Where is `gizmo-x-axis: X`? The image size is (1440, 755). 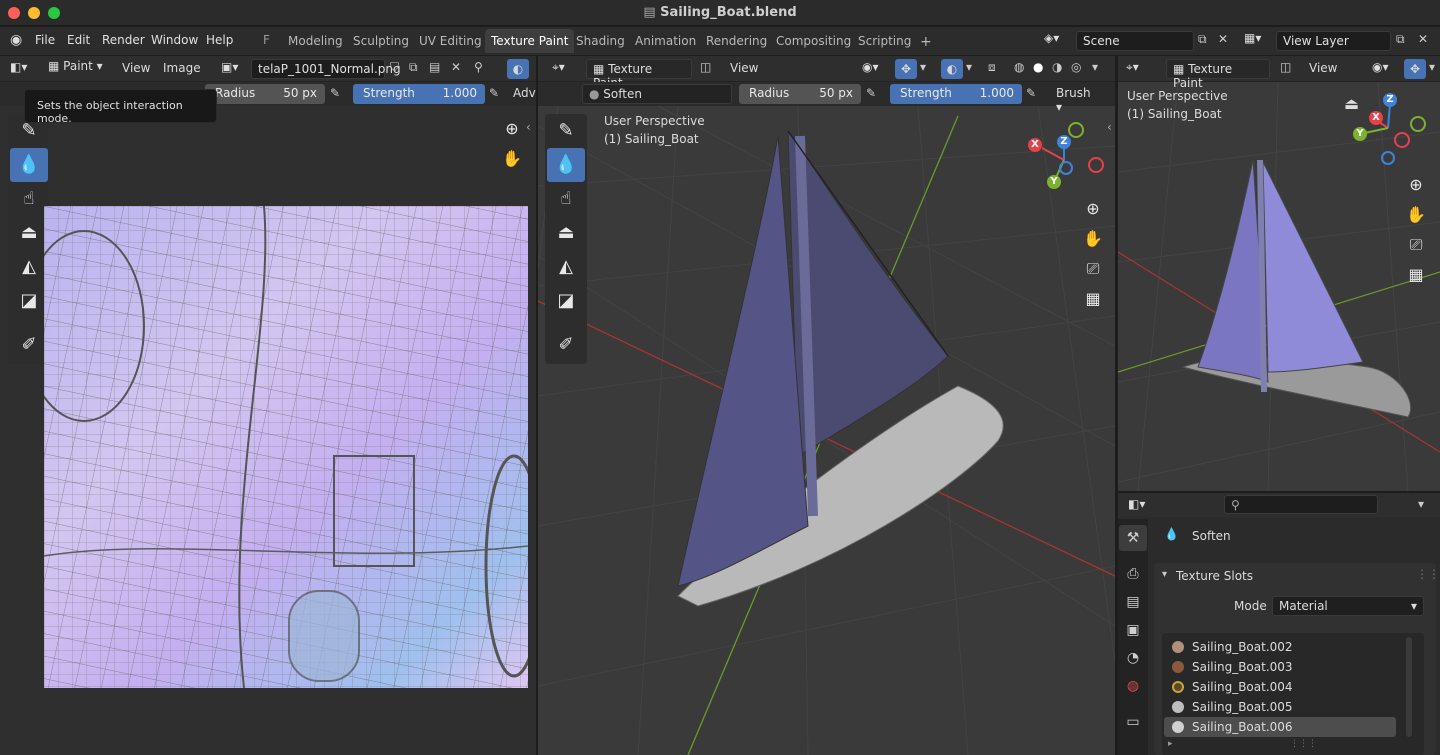
gizmo-x-axis: X is located at coordinates (1035, 145).